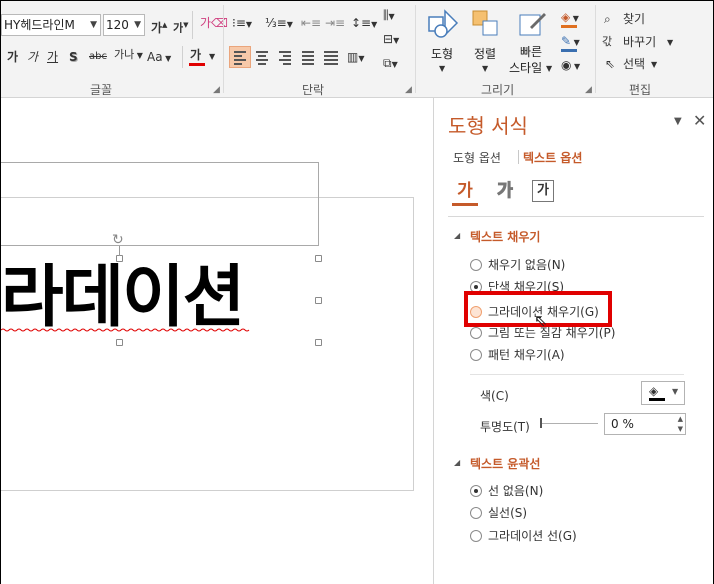 The image size is (714, 584). Describe the element at coordinates (242, 24) in the screenshot. I see `bullets-icon: ⁝≡▼` at that location.